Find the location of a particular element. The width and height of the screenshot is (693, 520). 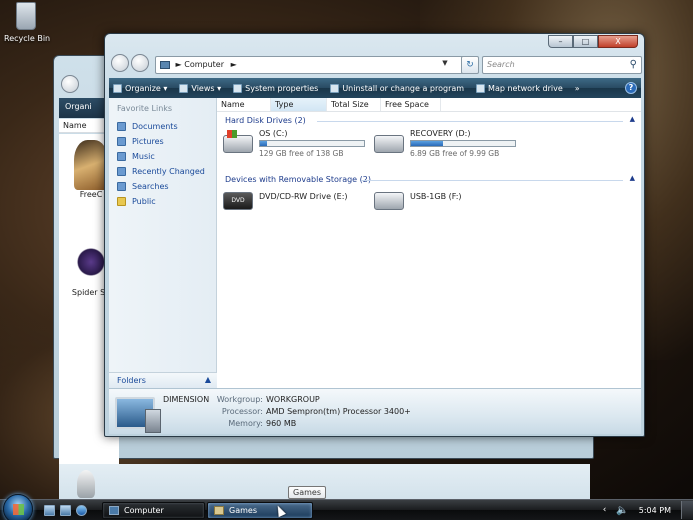

folder-icon is located at coordinates (121, 201).